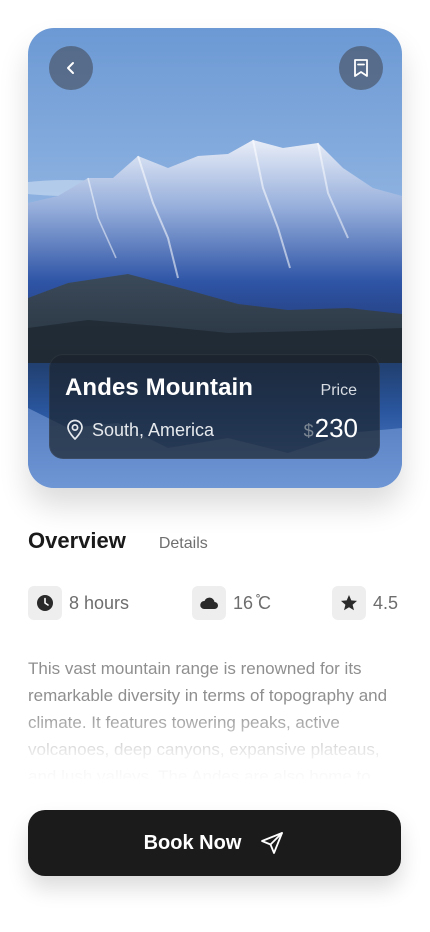  What do you see at coordinates (349, 603) in the screenshot?
I see `star-icon` at bounding box center [349, 603].